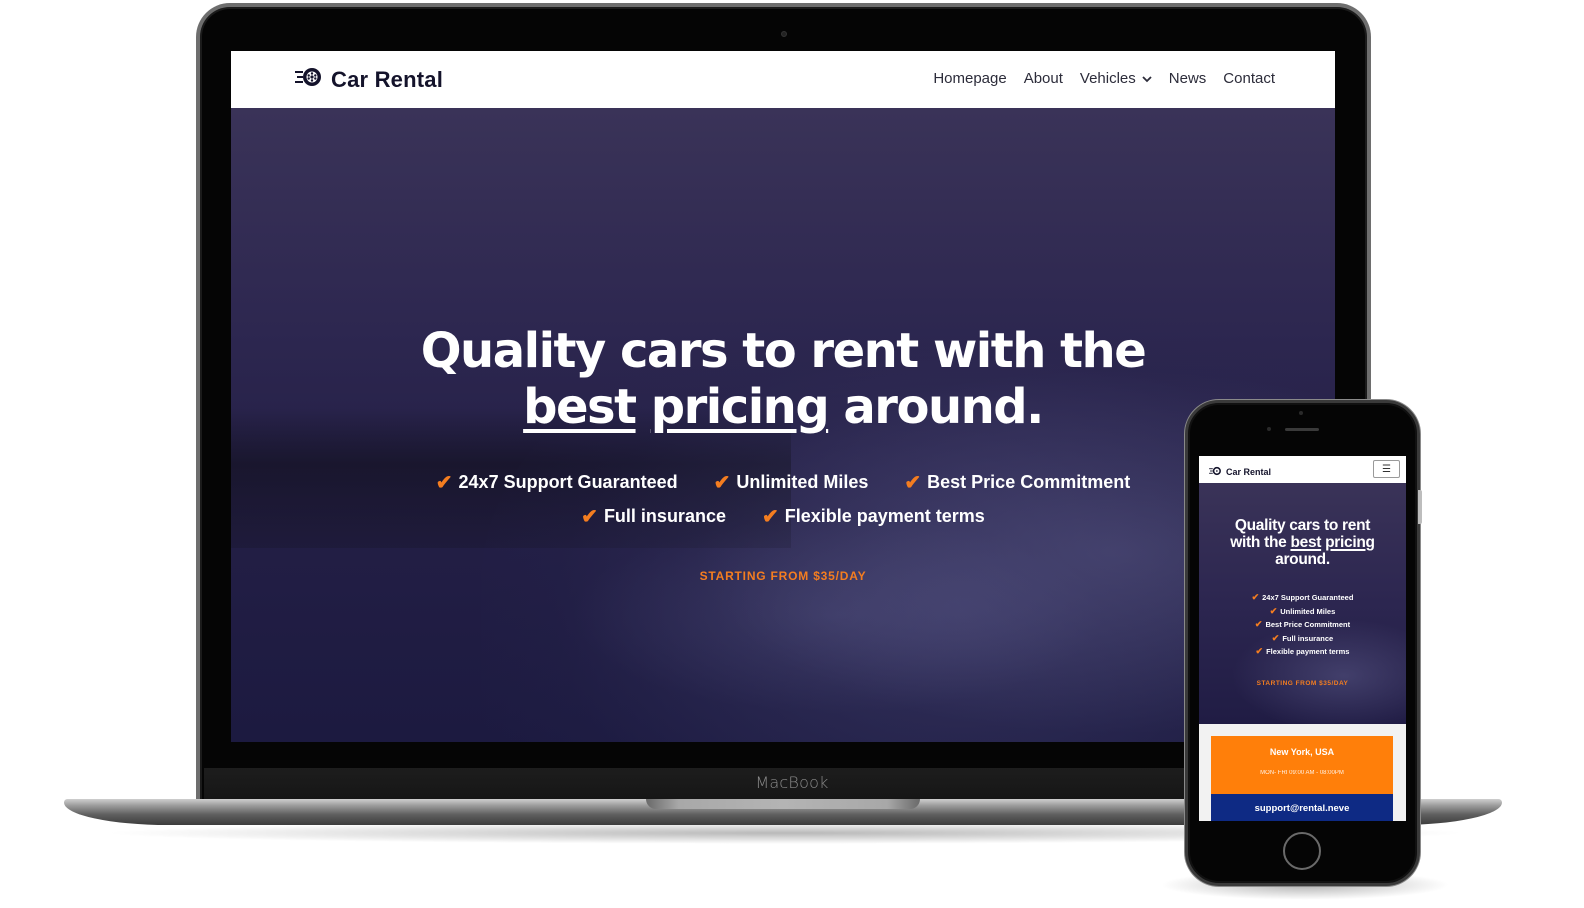 The image size is (1584, 908). I want to click on mobile-brand-name: Car Rental, so click(1249, 472).